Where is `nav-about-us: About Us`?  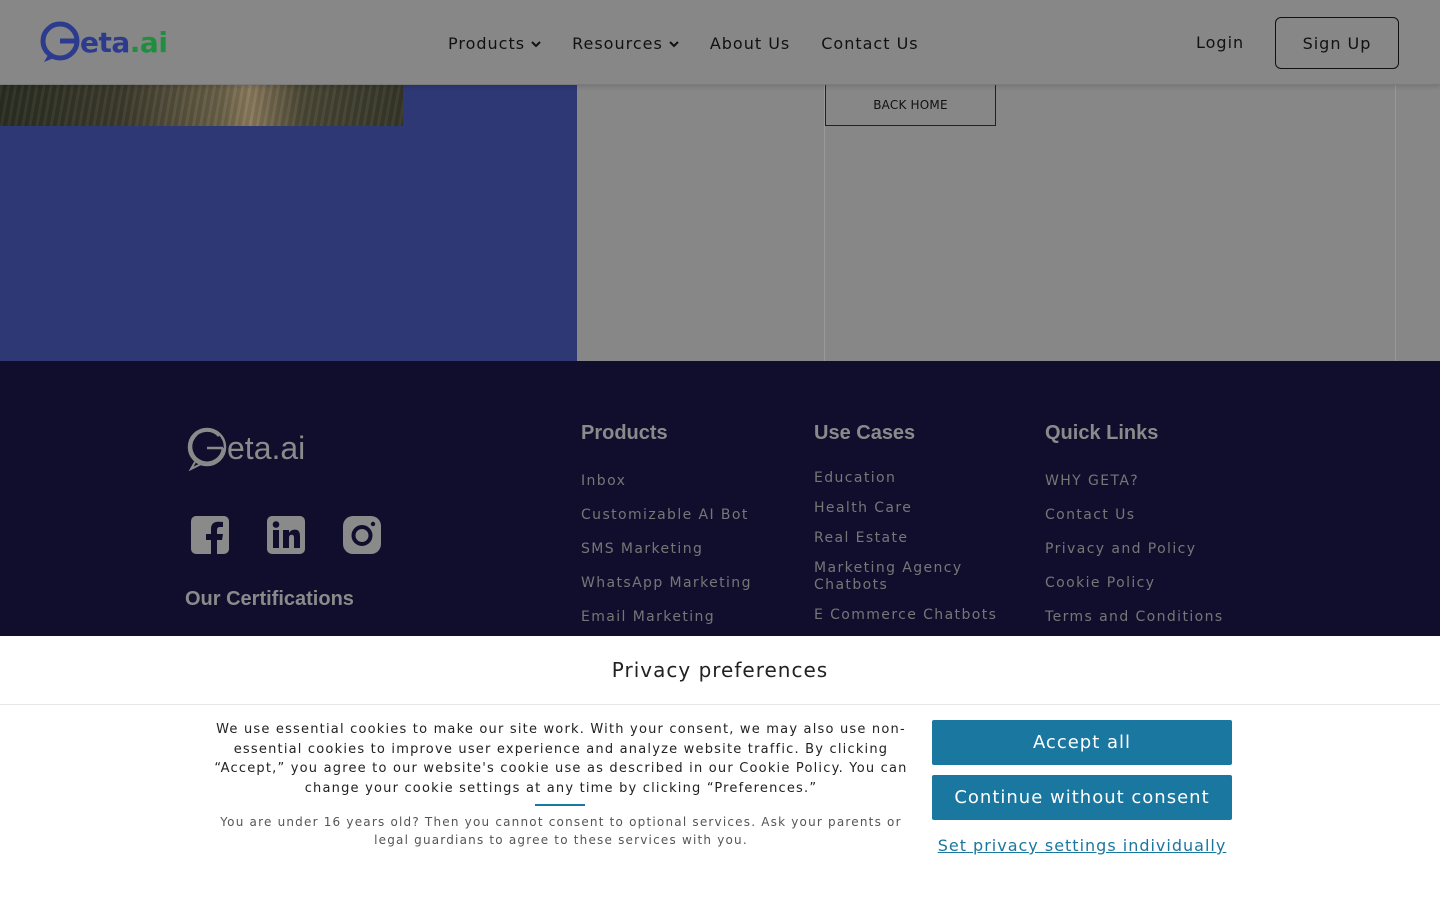 nav-about-us: About Us is located at coordinates (750, 43).